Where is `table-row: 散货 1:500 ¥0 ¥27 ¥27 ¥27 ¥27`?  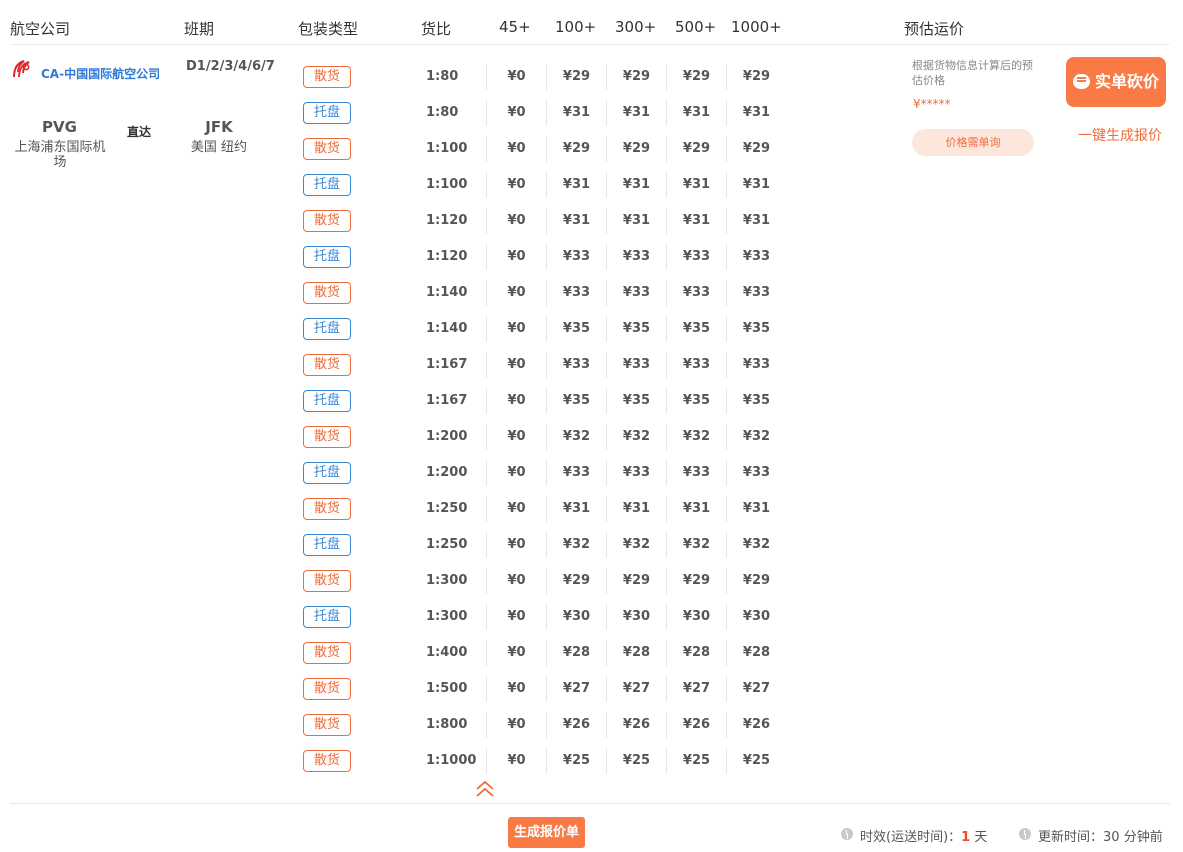 table-row: 散货 1:500 ¥0 ¥27 ¥27 ¥27 ¥27 is located at coordinates (400, 695).